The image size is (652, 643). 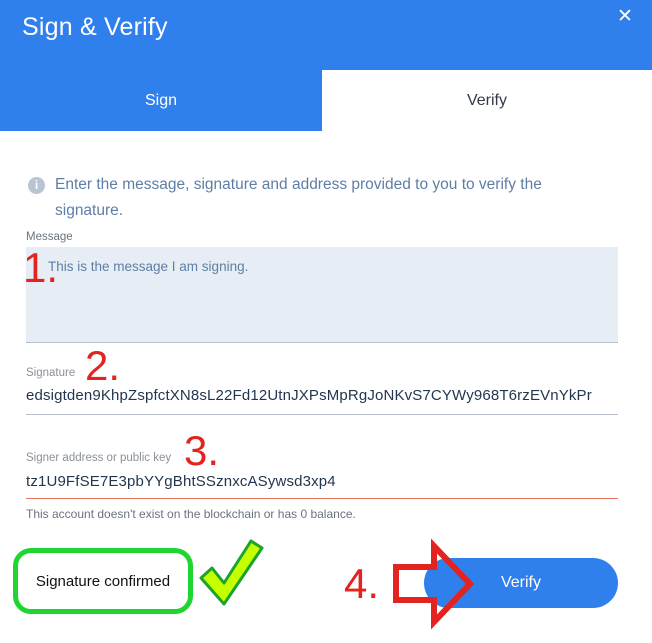 I want to click on annotation-step-3: 3., so click(x=202, y=450).